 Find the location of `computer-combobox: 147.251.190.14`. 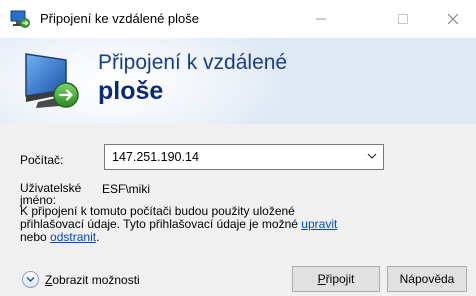

computer-combobox: 147.251.190.14 is located at coordinates (244, 157).